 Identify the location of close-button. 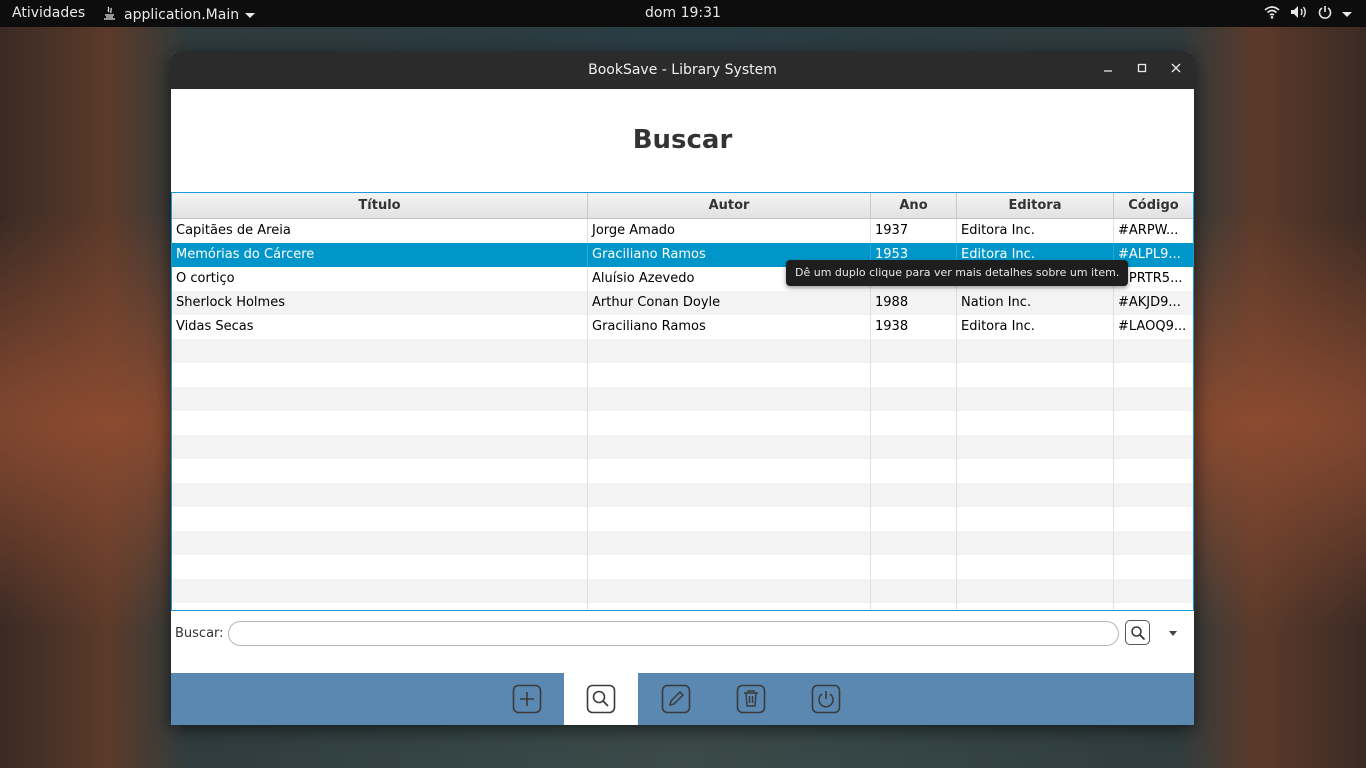
(1176, 70).